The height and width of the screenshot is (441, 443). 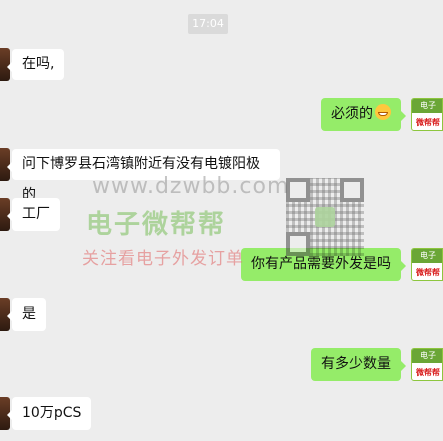 I want to click on qr-code-icon, so click(x=325, y=217).